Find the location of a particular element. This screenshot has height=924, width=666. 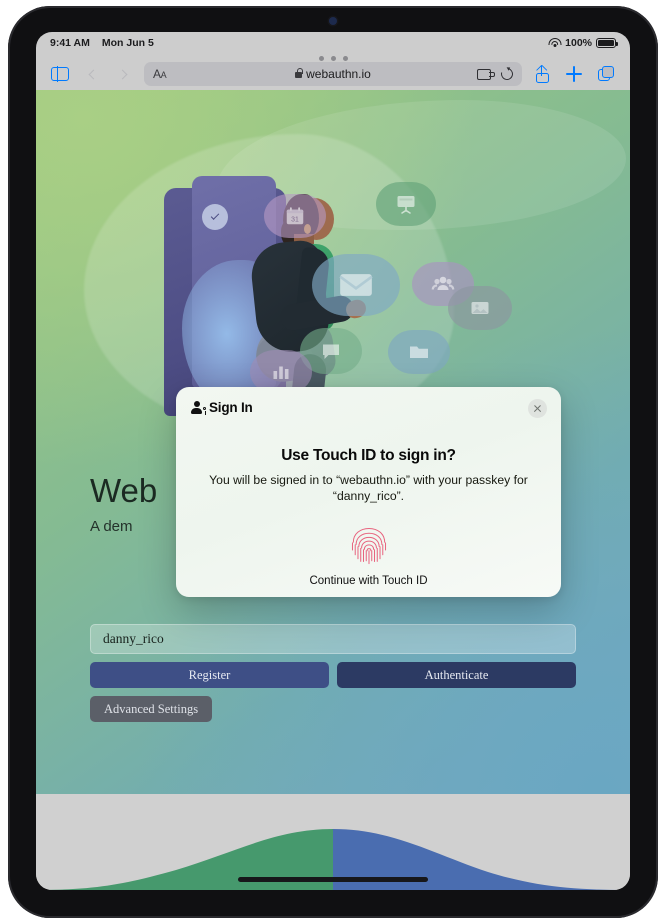

username-value: danny_rico is located at coordinates (133, 638).